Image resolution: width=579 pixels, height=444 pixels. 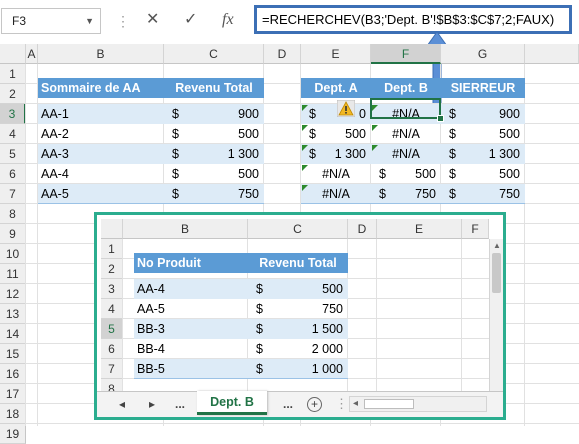 I want to click on embedded-column-header-e: E, so click(x=419, y=229).